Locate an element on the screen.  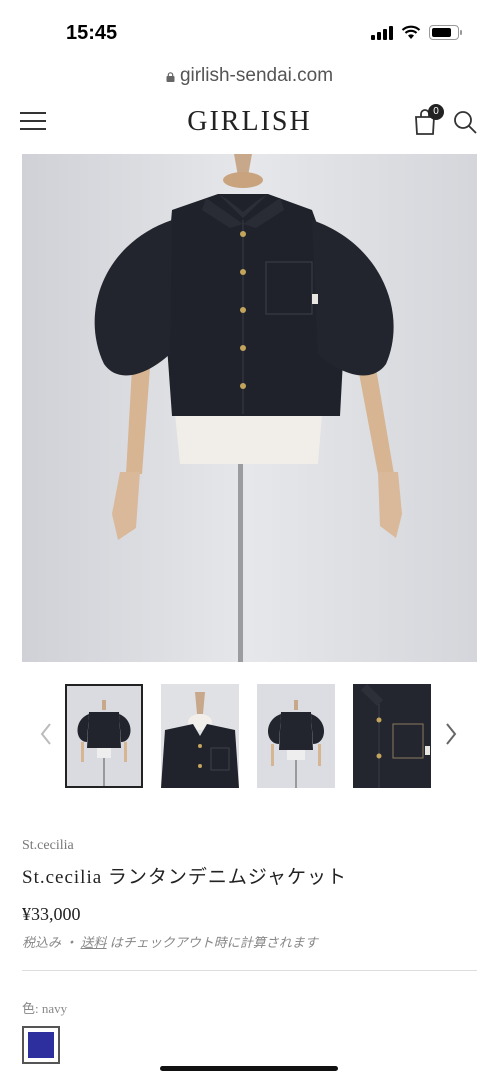
divider is located at coordinates (249, 970).